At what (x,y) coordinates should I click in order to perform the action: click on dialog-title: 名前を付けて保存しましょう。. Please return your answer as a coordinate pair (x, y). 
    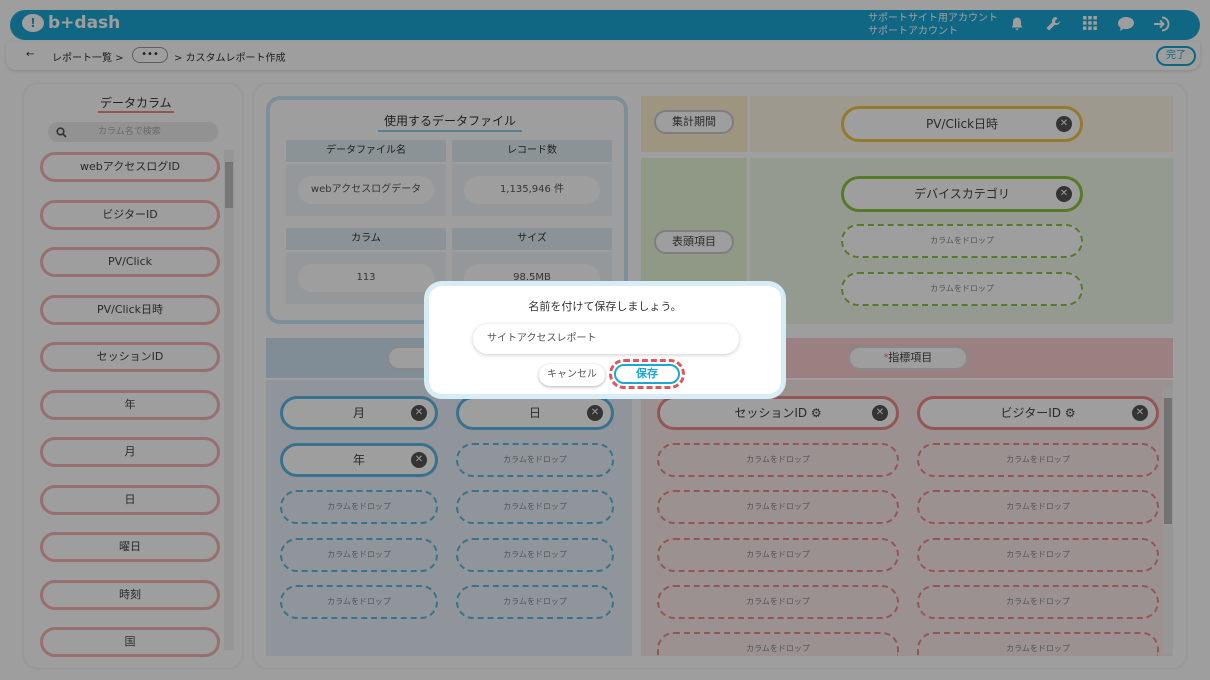
    Looking at the image, I should click on (605, 306).